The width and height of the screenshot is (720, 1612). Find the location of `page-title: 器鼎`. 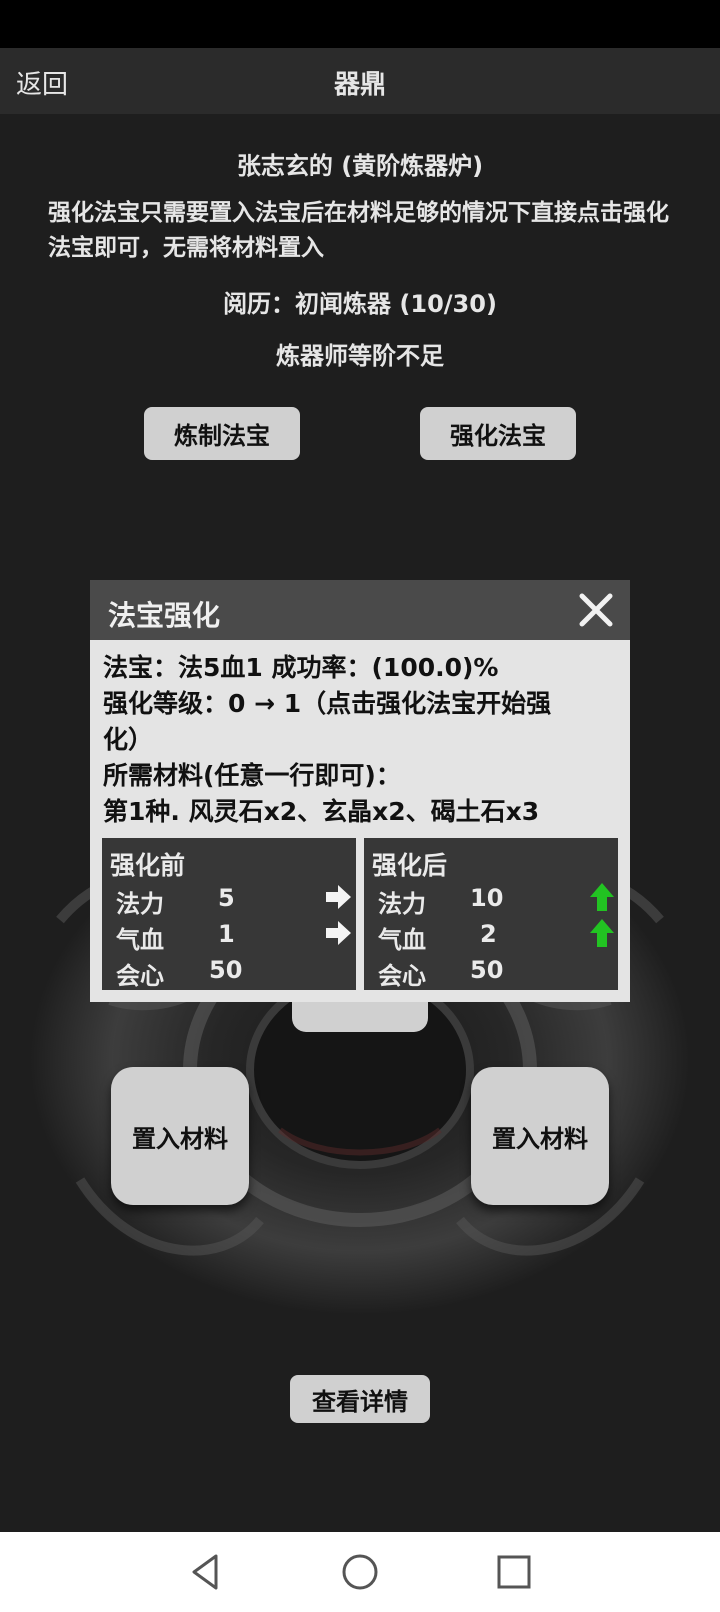

page-title: 器鼎 is located at coordinates (359, 85).